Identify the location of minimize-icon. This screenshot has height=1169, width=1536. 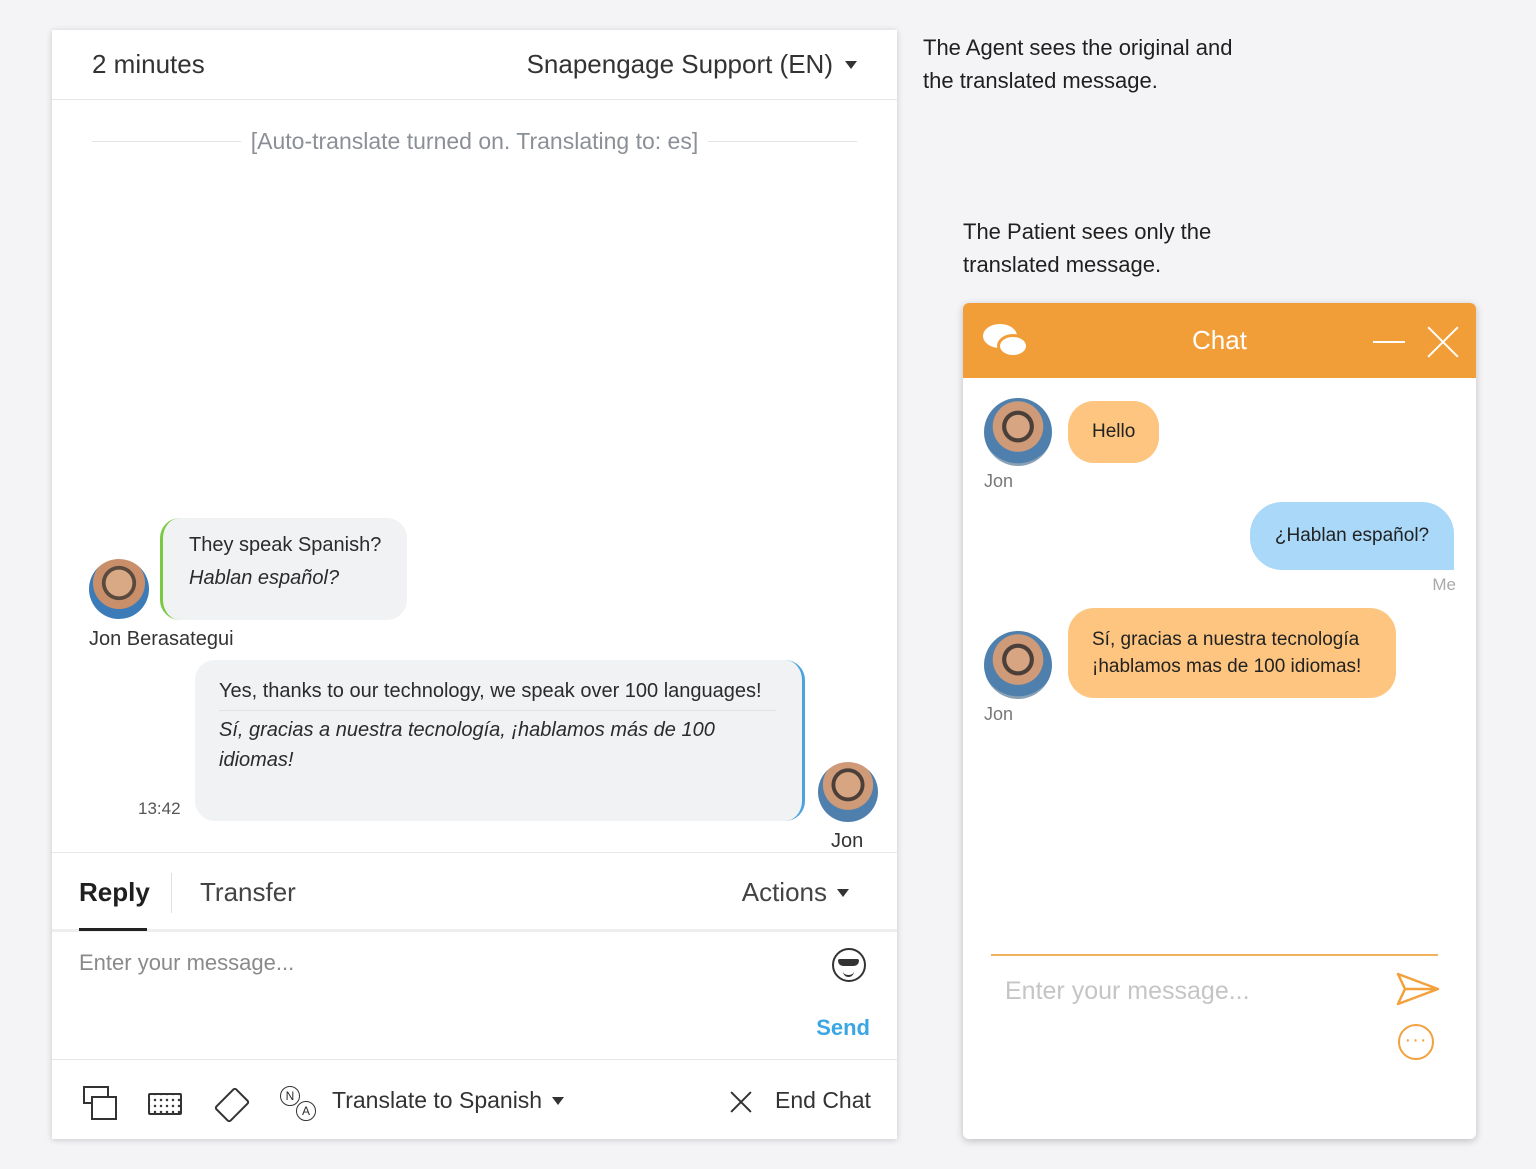
(1389, 342).